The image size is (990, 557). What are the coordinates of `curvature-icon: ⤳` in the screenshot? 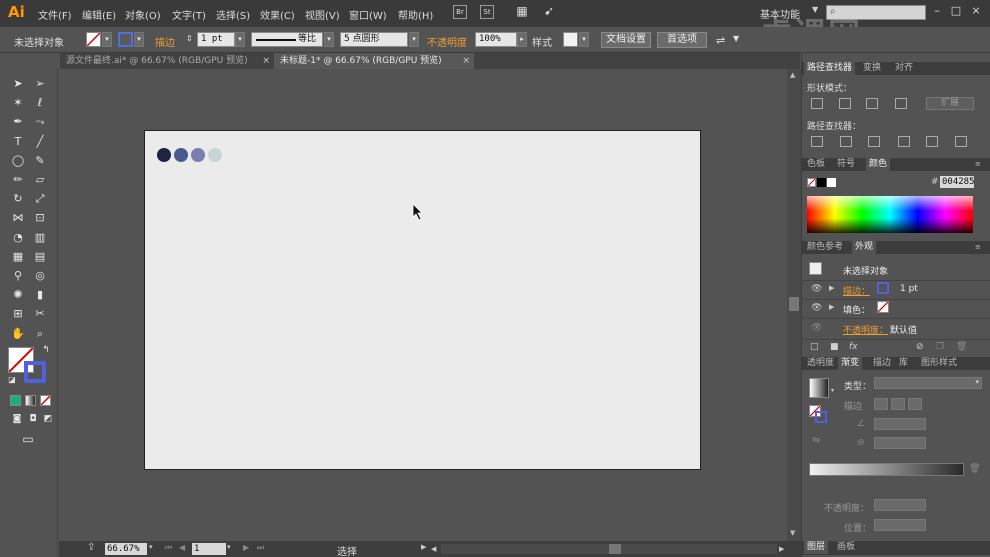 It's located at (40, 122).